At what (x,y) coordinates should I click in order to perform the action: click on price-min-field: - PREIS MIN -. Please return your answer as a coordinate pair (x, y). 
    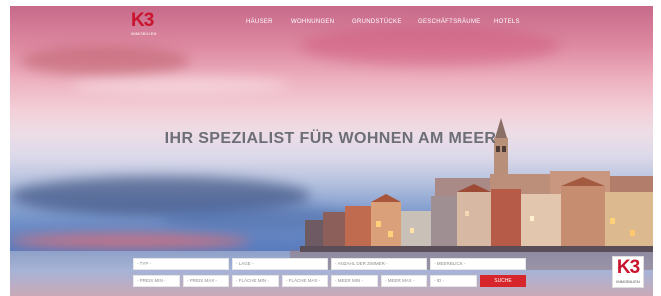
    Looking at the image, I should click on (156, 281).